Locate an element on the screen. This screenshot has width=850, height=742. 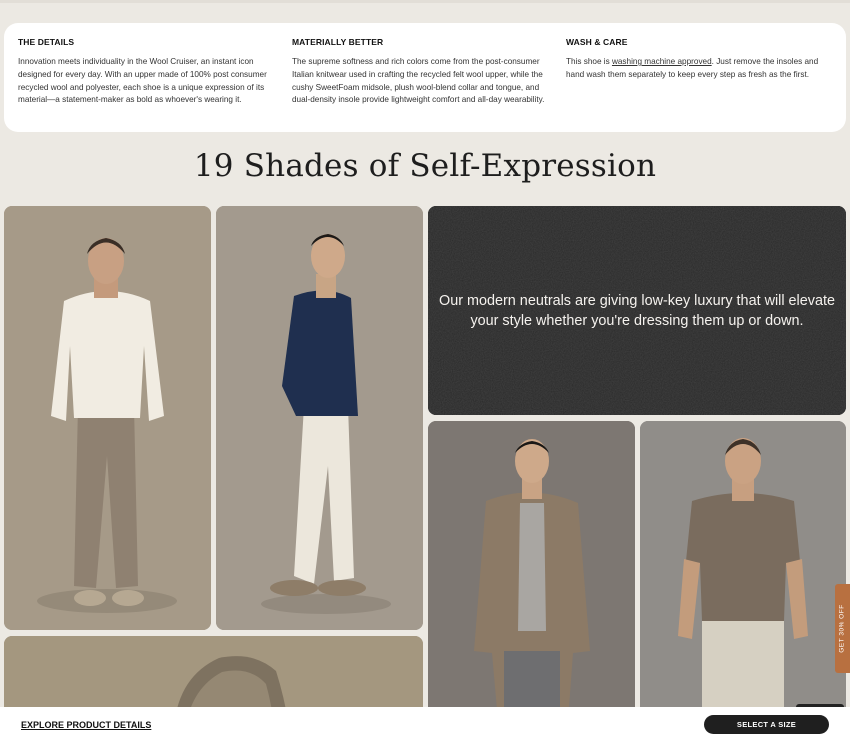
washing-machine-link: washing machine approved is located at coordinates (662, 61).